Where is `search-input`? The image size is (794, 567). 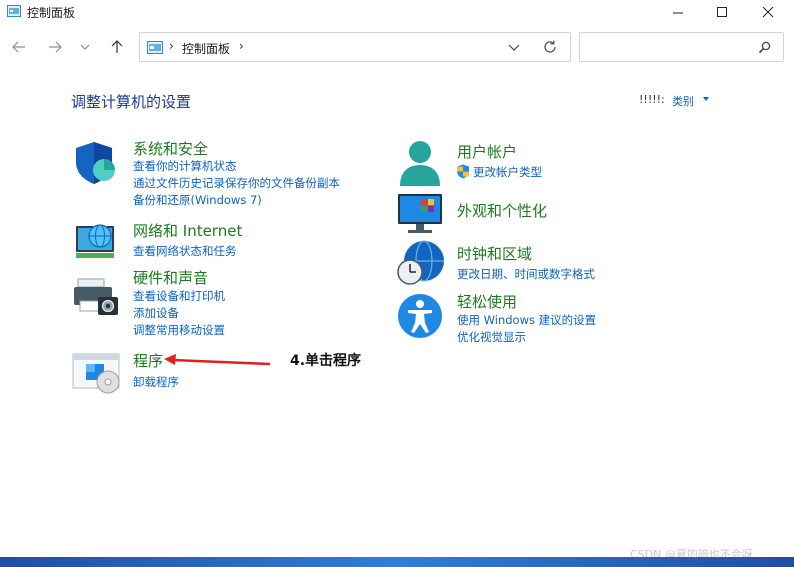
search-input is located at coordinates (681, 47).